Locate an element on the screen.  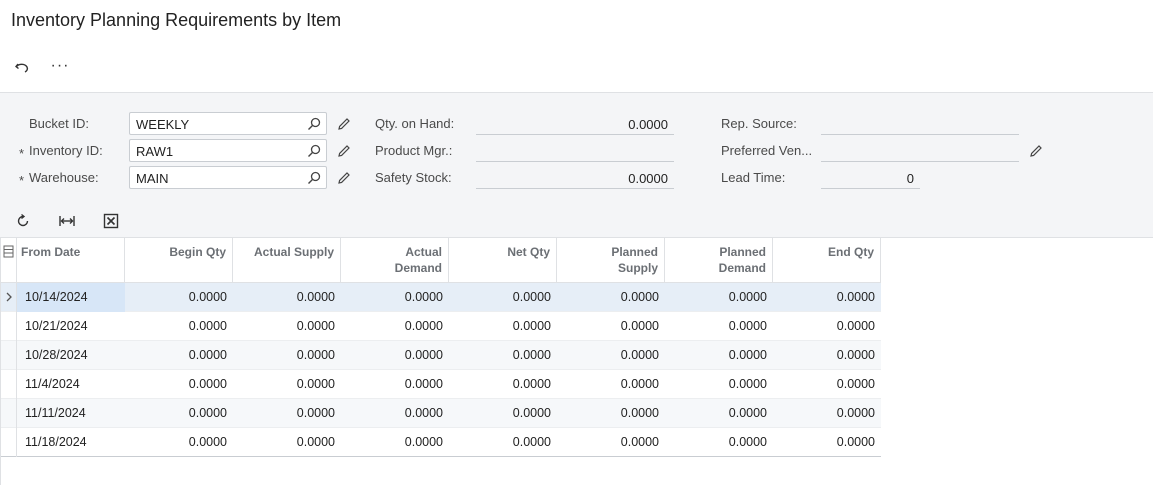
page-title: Inventory Planning Requirements by Item is located at coordinates (176, 20).